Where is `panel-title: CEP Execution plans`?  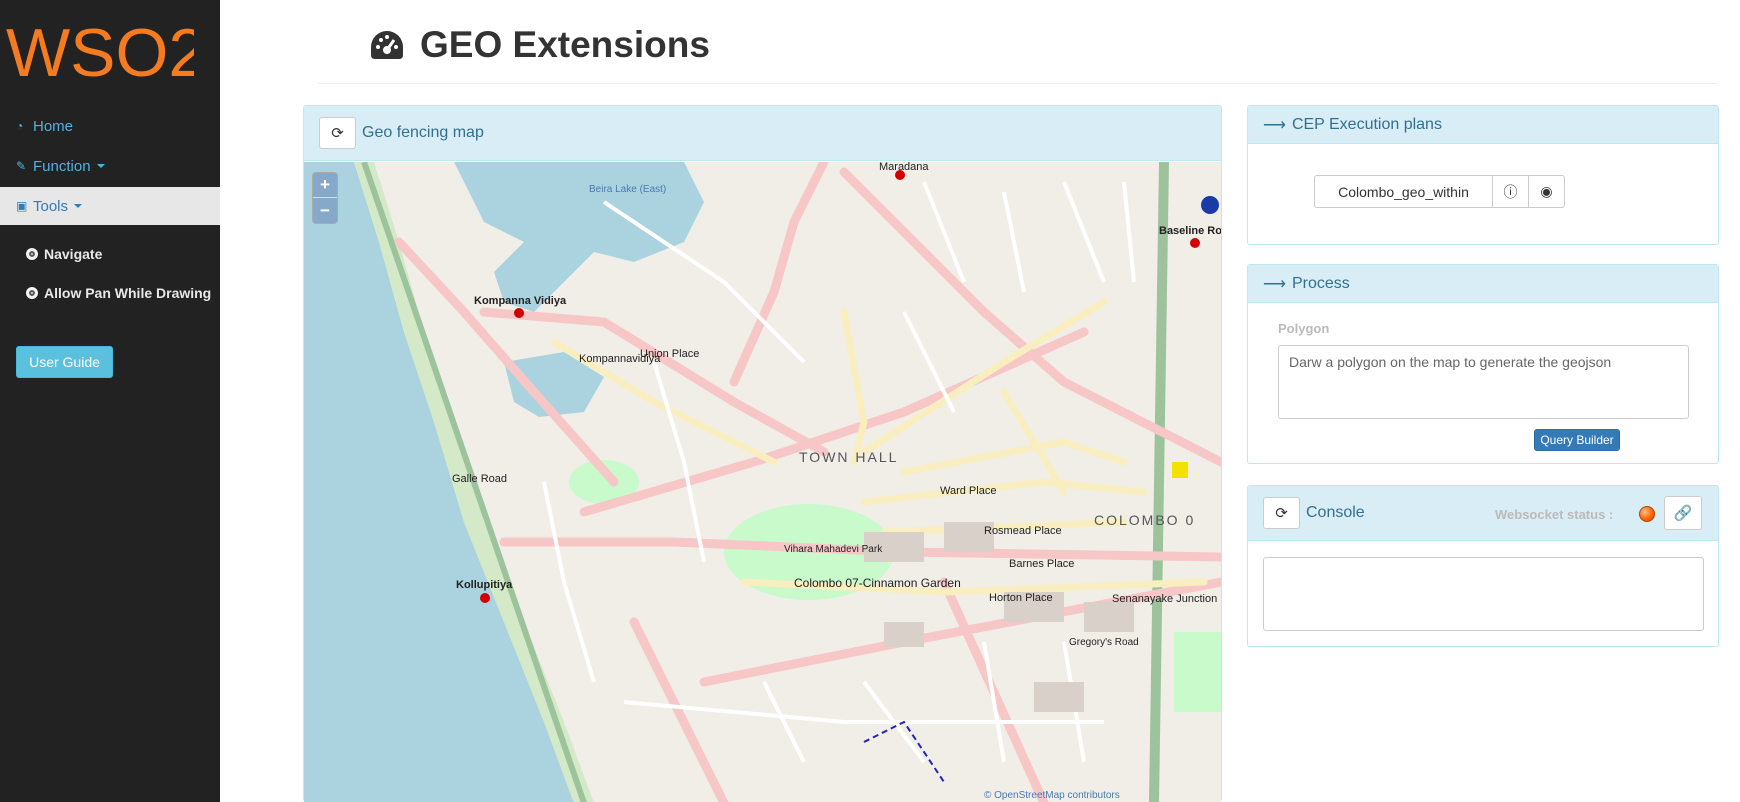
panel-title: CEP Execution plans is located at coordinates (1366, 124).